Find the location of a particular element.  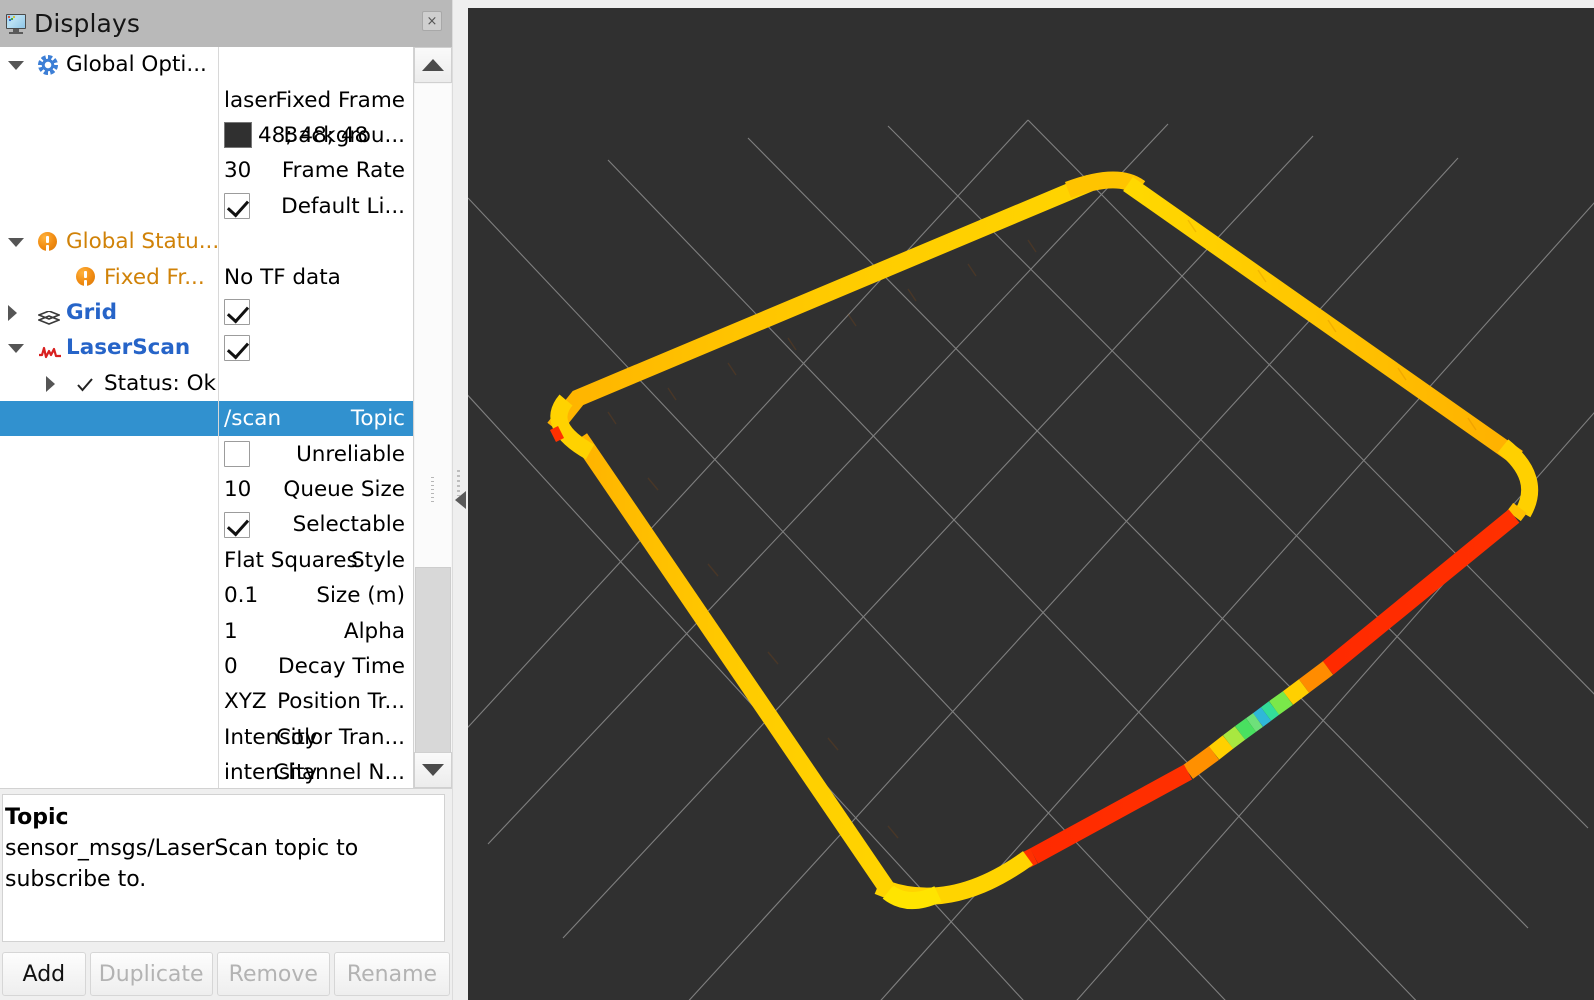

close-icon: × is located at coordinates (432, 21).